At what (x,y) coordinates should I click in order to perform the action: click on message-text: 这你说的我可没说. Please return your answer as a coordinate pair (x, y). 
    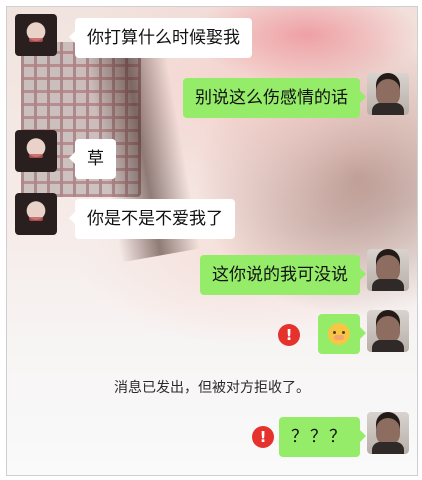
    Looking at the image, I should click on (280, 275).